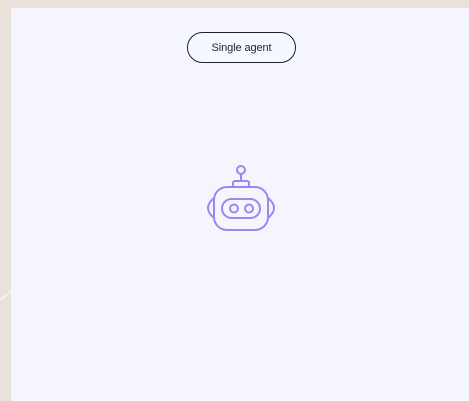  I want to click on robot-icon, so click(241, 198).